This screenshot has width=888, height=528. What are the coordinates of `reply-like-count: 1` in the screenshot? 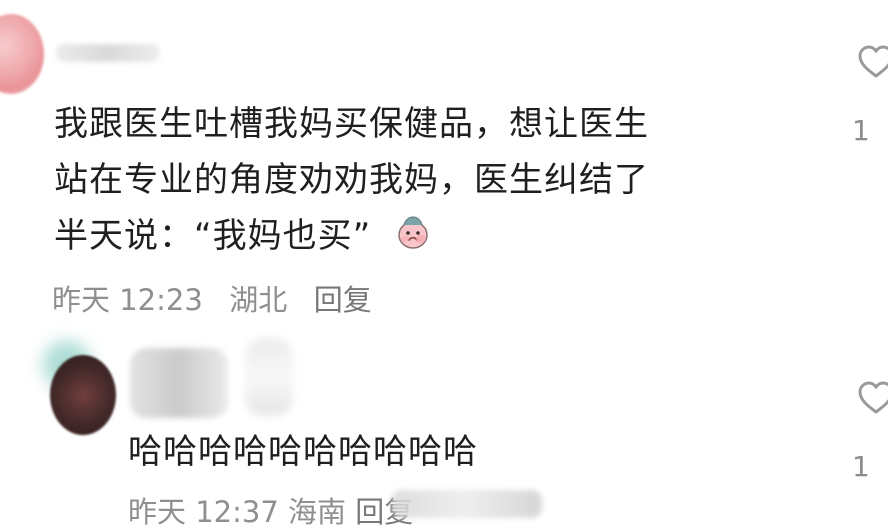 It's located at (861, 466).